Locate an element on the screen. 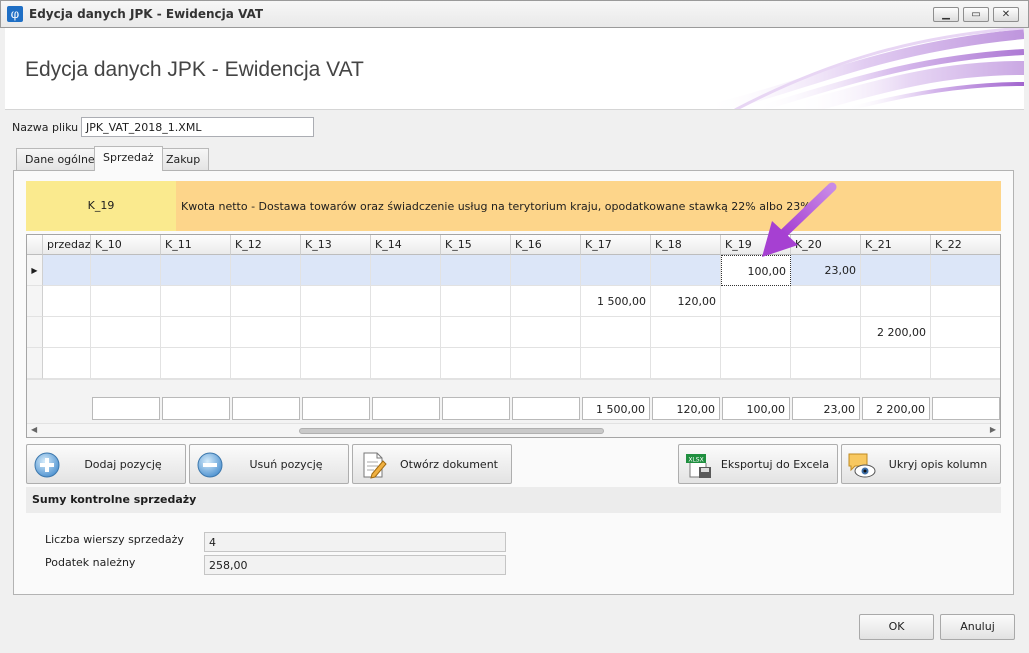 This screenshot has height=653, width=1029. column-header-k-22: K_22 is located at coordinates (965, 245).